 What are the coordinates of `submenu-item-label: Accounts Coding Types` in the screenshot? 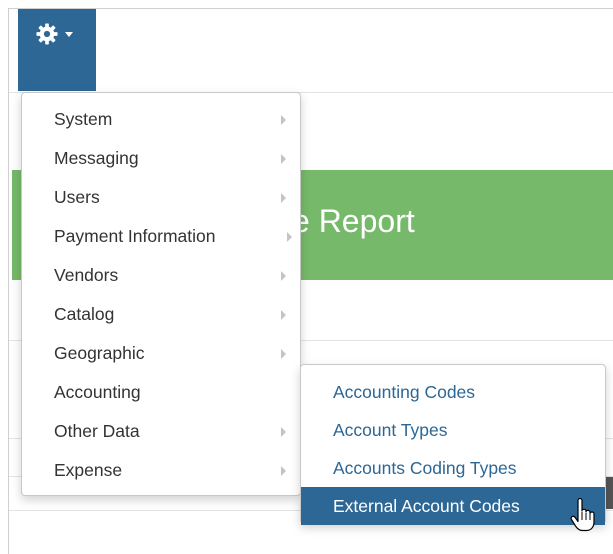 It's located at (425, 468).